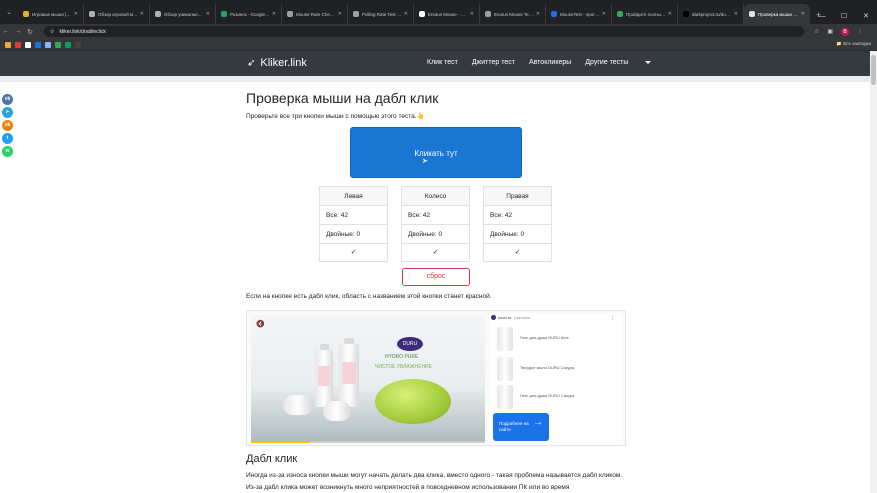 This screenshot has width=877, height=493. Describe the element at coordinates (117, 14) in the screenshot. I see `browser-tab: Обзор игровой мыш ✕` at that location.